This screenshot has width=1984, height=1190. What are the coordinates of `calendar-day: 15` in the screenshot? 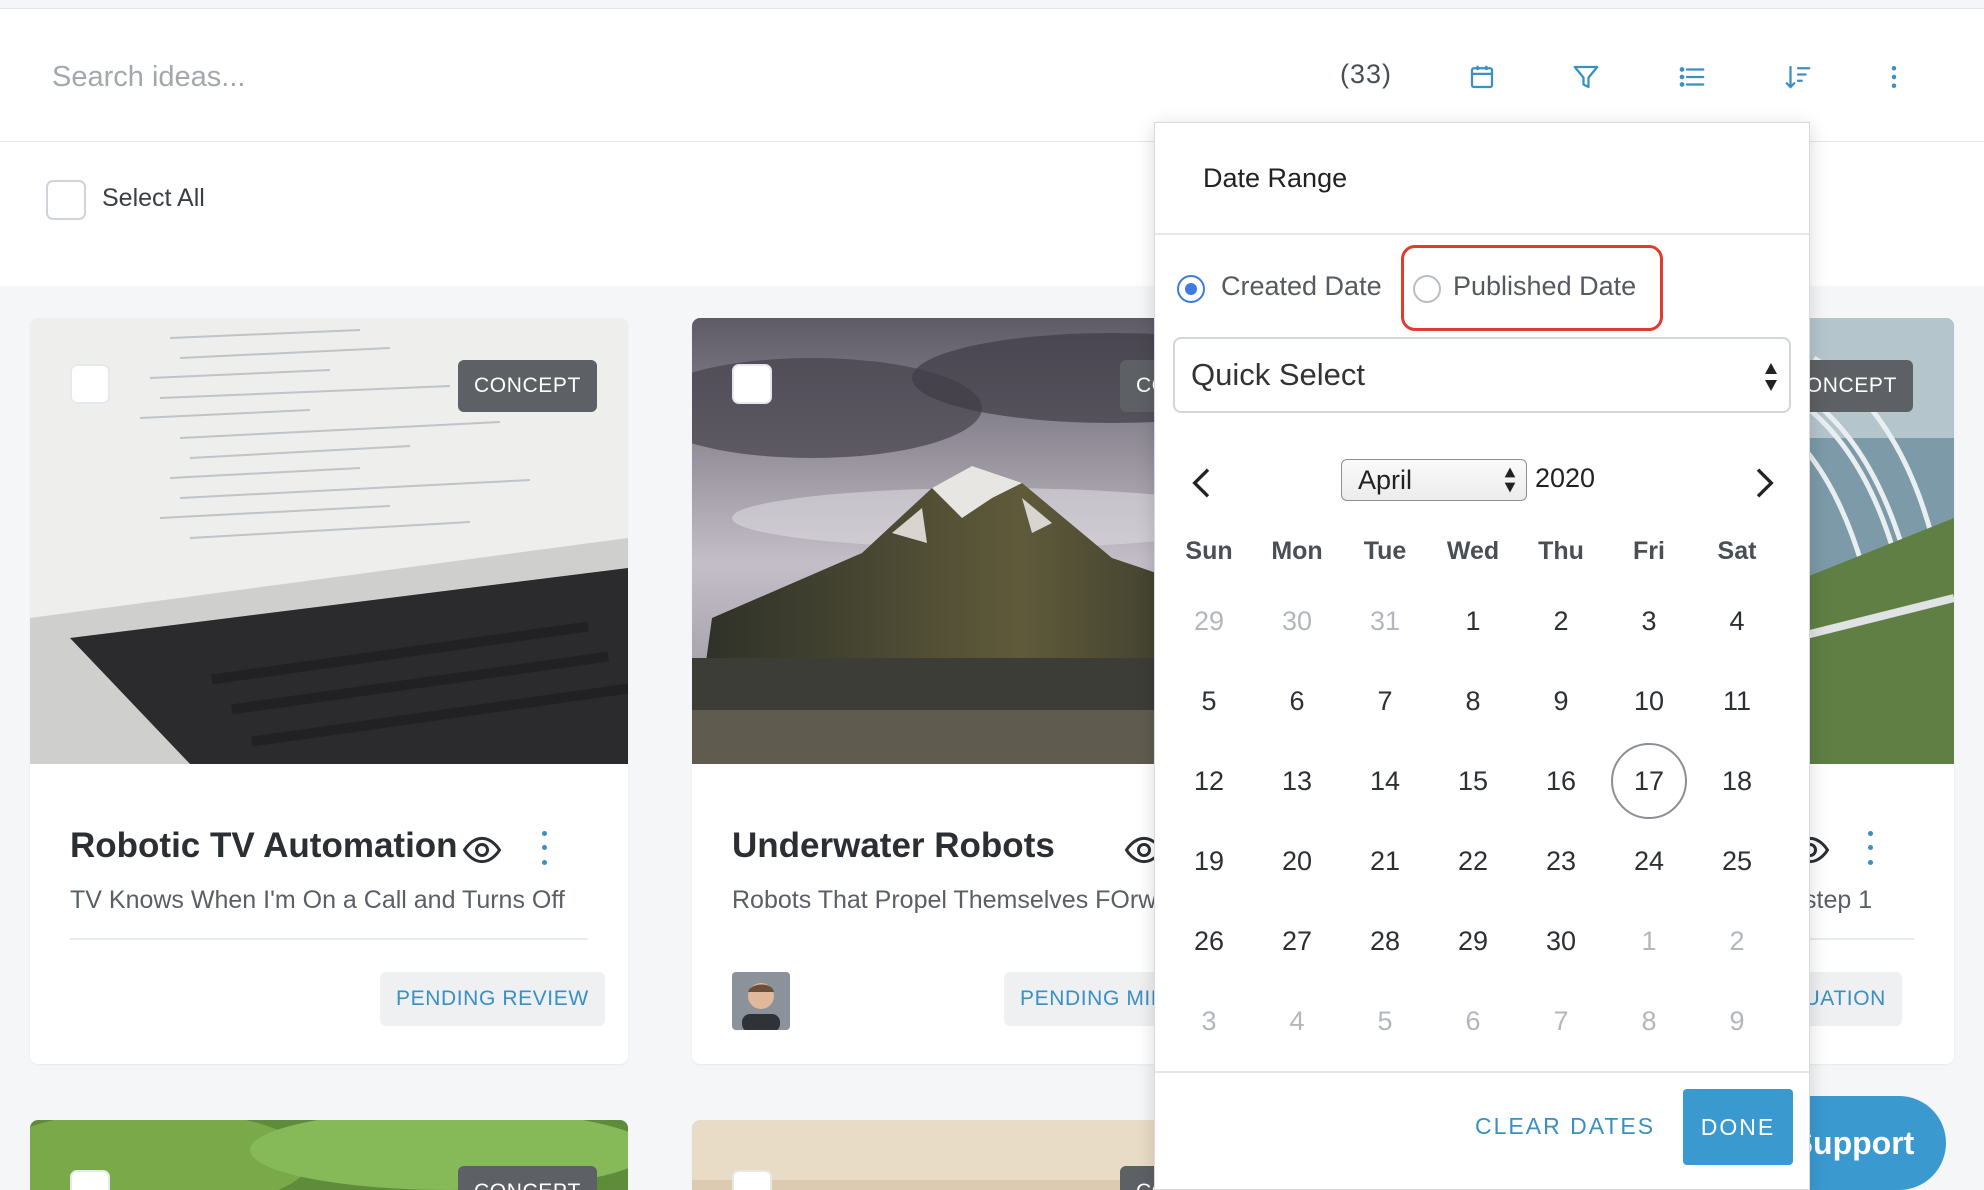 It's located at (1473, 781).